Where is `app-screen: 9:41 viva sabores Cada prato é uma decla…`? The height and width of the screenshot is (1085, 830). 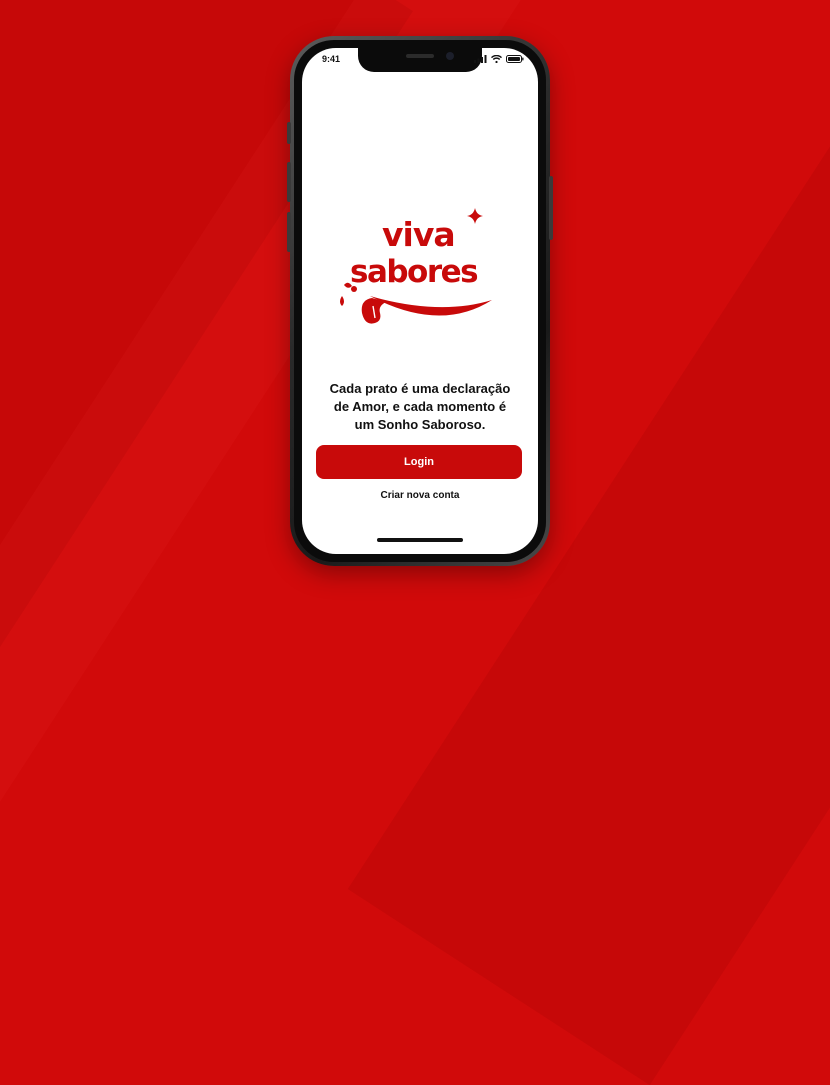
app-screen: 9:41 viva sabores Cada prato é uma decla… is located at coordinates (420, 301).